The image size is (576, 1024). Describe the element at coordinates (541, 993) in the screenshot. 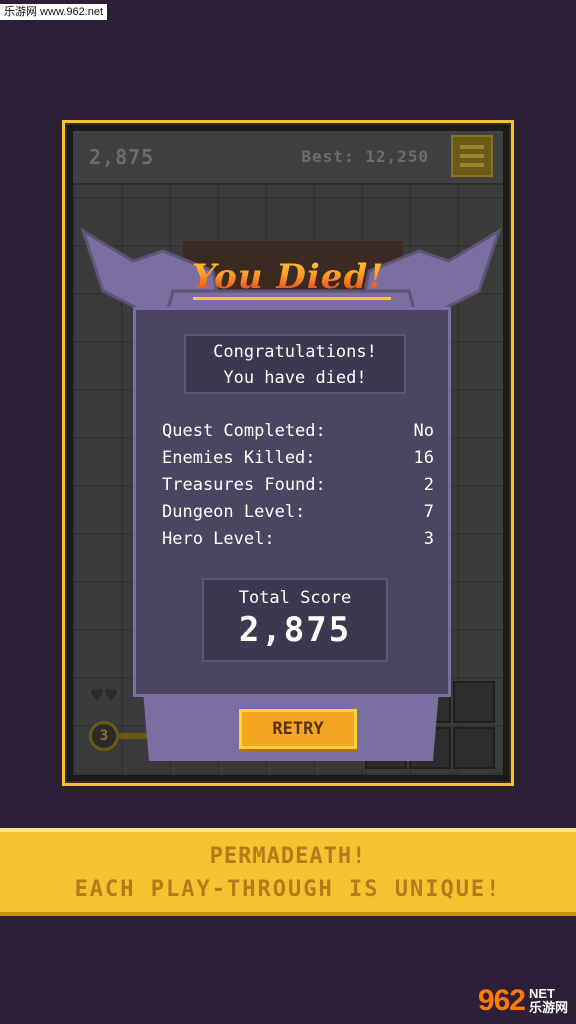

I see `watermark-net: NET` at that location.